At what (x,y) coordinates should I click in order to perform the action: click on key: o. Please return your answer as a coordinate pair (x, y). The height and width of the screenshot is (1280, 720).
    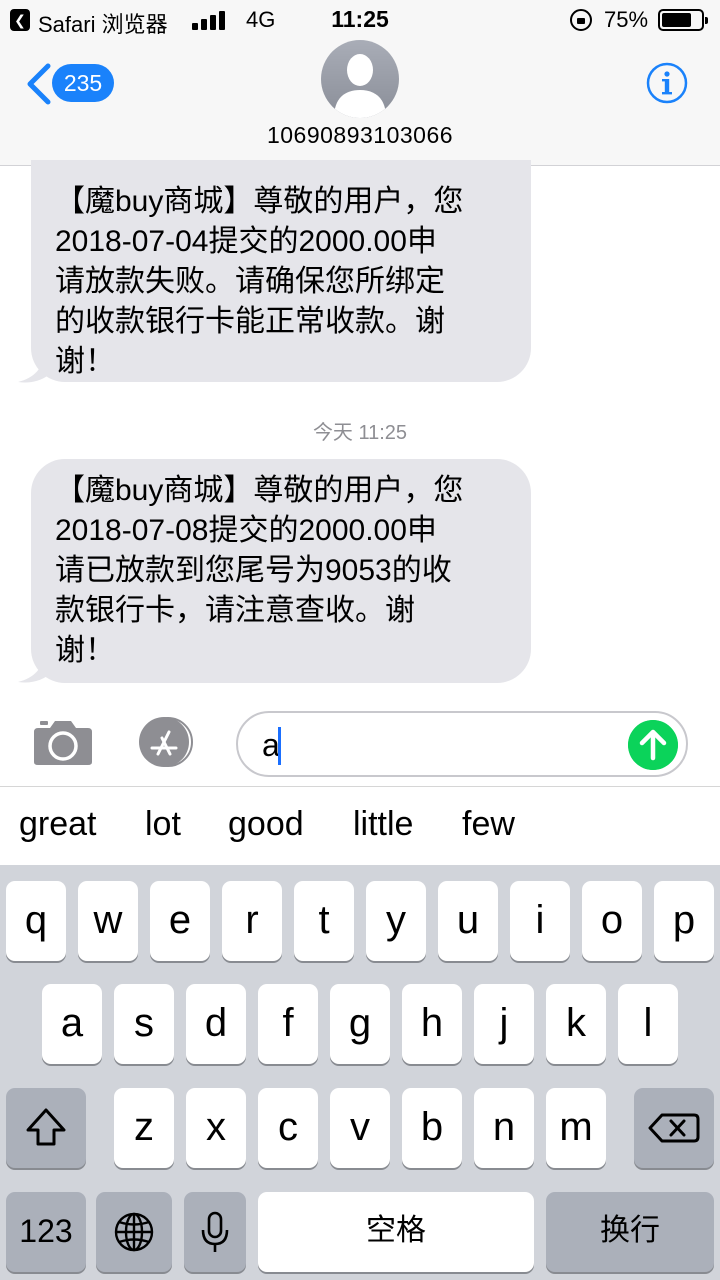
    Looking at the image, I should click on (612, 921).